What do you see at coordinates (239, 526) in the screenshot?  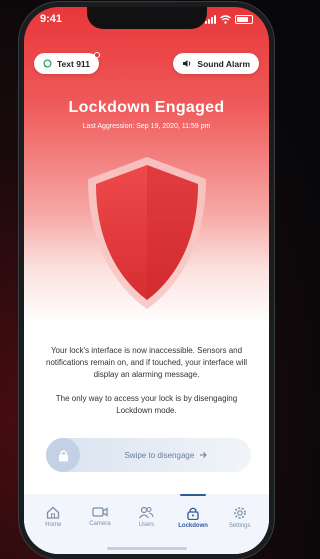 I see `tab-label: Settings` at bounding box center [239, 526].